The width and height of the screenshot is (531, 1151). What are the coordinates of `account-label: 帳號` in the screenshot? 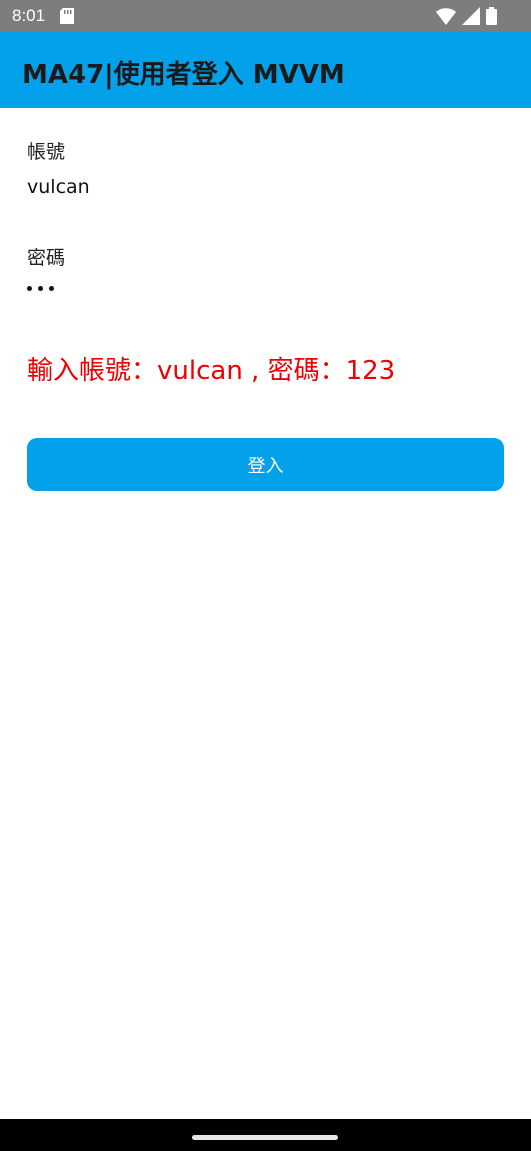 It's located at (46, 152).